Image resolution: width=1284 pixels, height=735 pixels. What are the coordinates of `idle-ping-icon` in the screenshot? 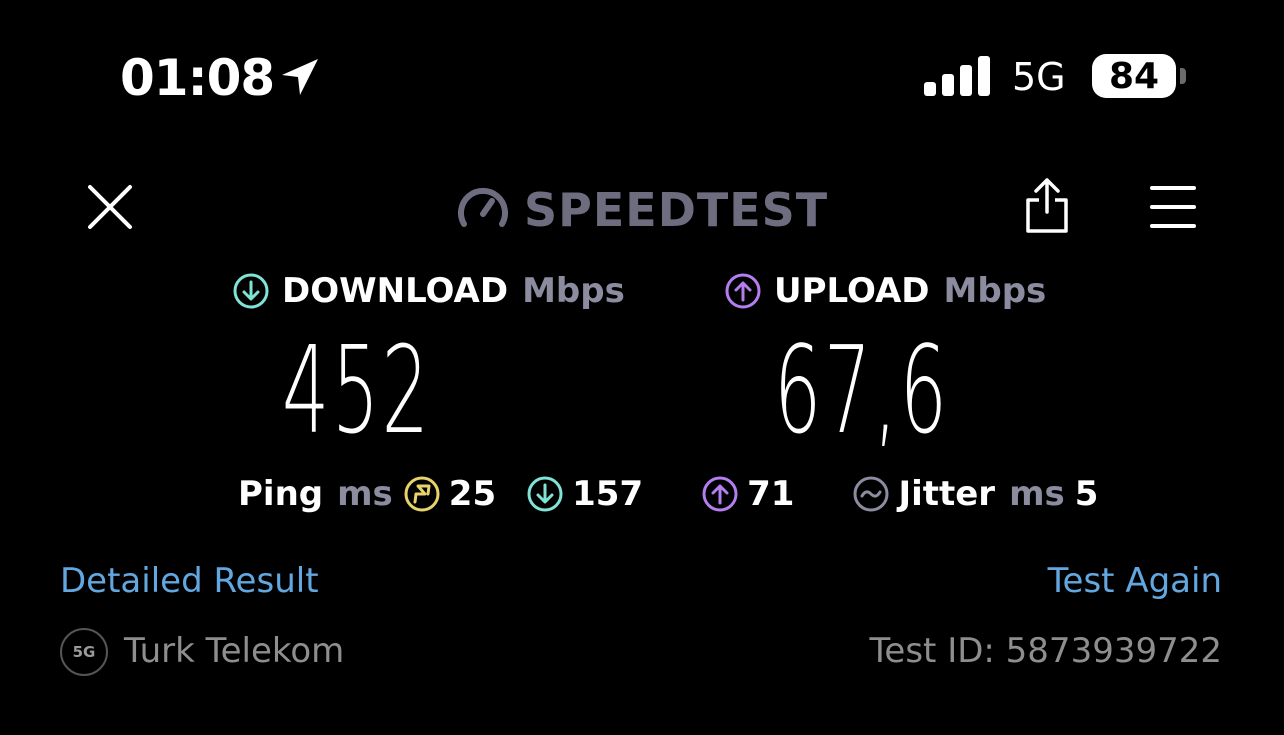 It's located at (422, 494).